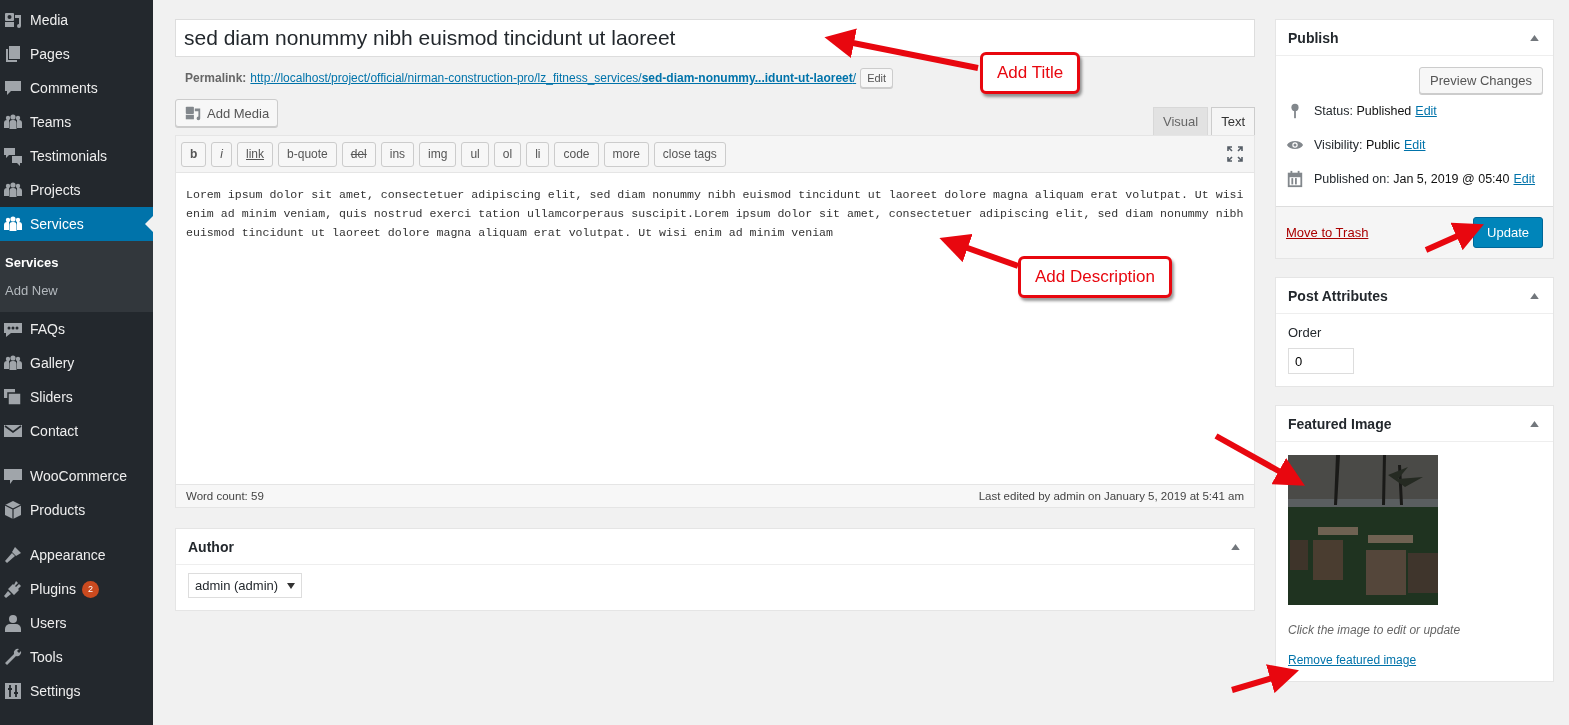 This screenshot has height=725, width=1569. I want to click on add-media-button: Add Media, so click(227, 113).